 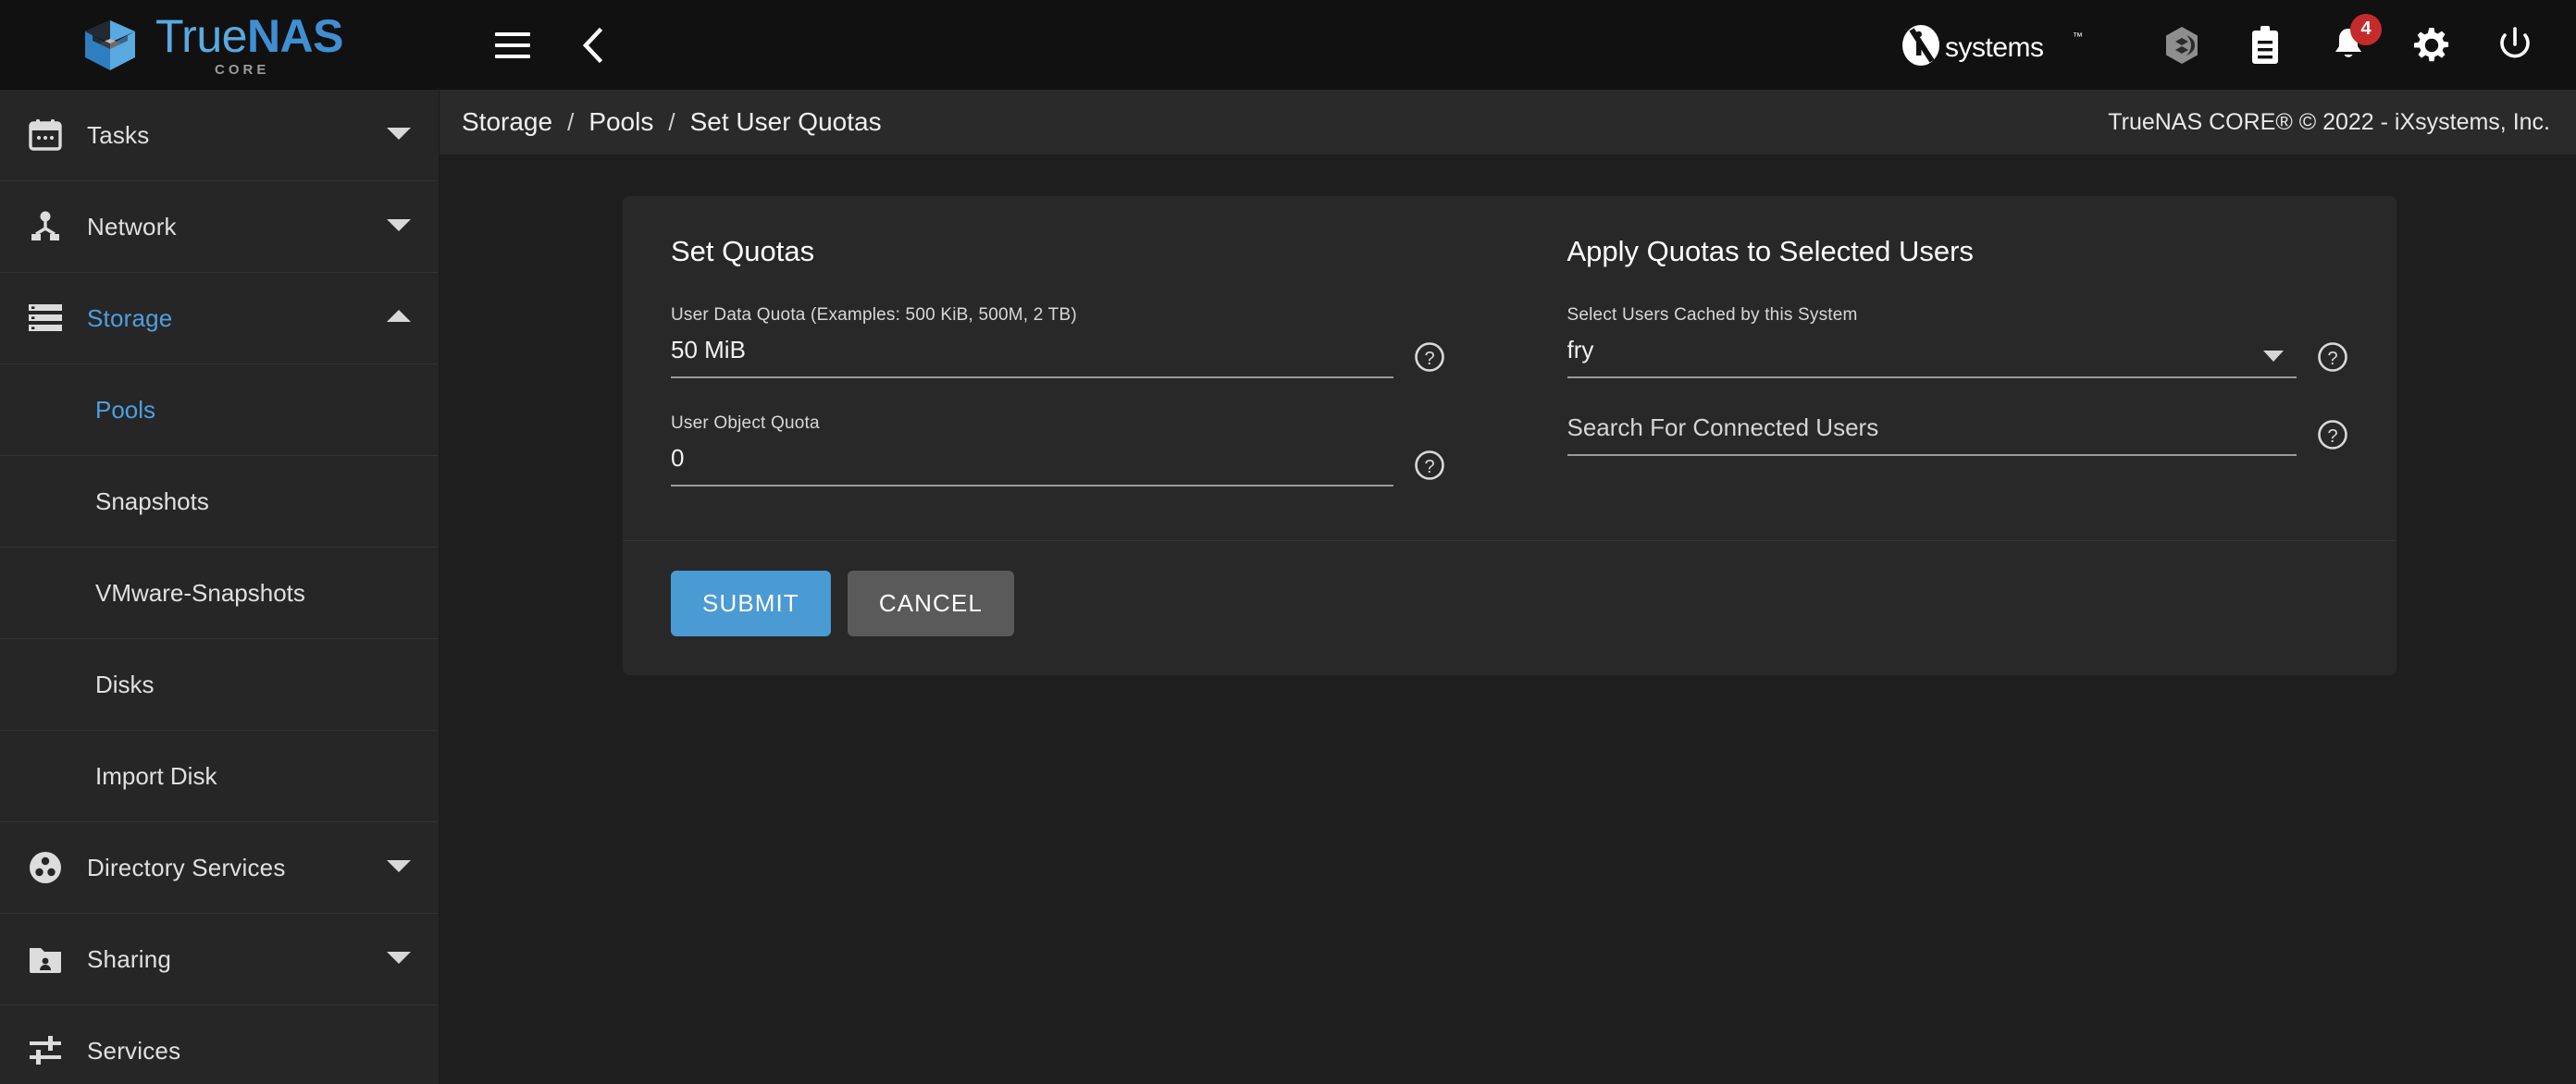 What do you see at coordinates (219, 227) in the screenshot?
I see `sidebar-item-network: Network` at bounding box center [219, 227].